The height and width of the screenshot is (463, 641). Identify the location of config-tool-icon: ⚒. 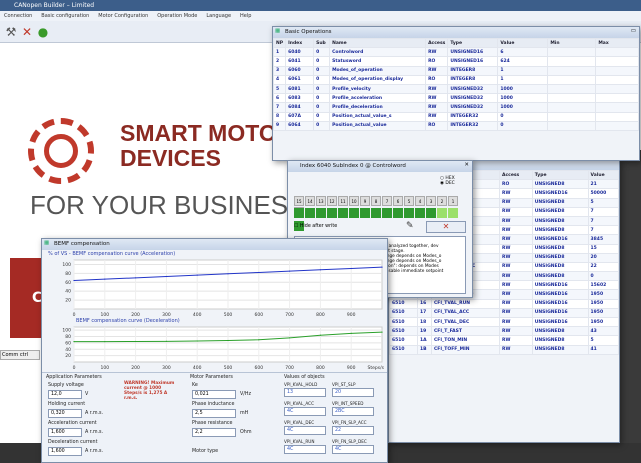
(11, 32).